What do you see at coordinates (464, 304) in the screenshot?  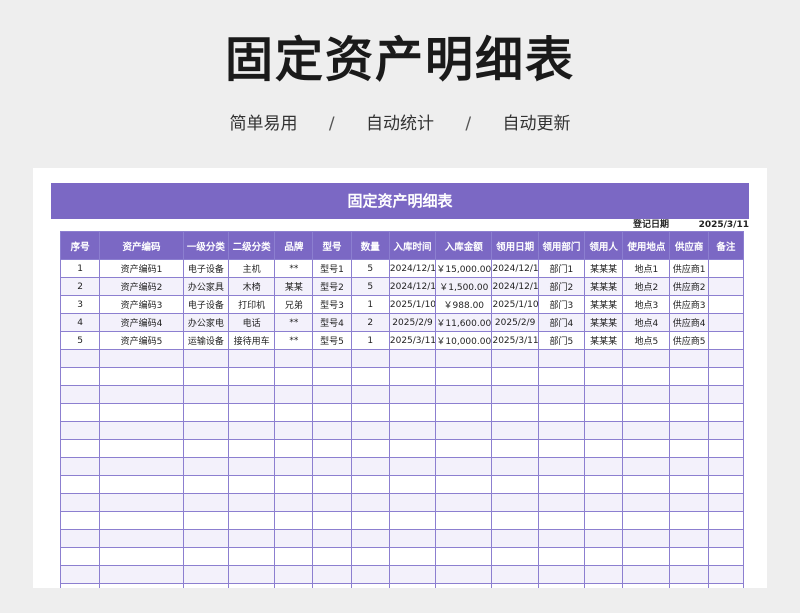 I see `table-cell: ￥988.00` at bounding box center [464, 304].